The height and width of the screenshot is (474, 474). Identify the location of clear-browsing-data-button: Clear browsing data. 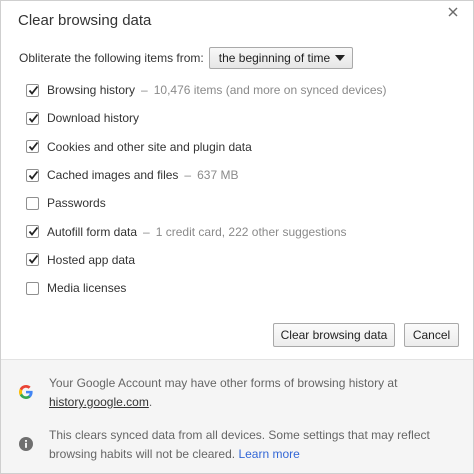
(334, 335).